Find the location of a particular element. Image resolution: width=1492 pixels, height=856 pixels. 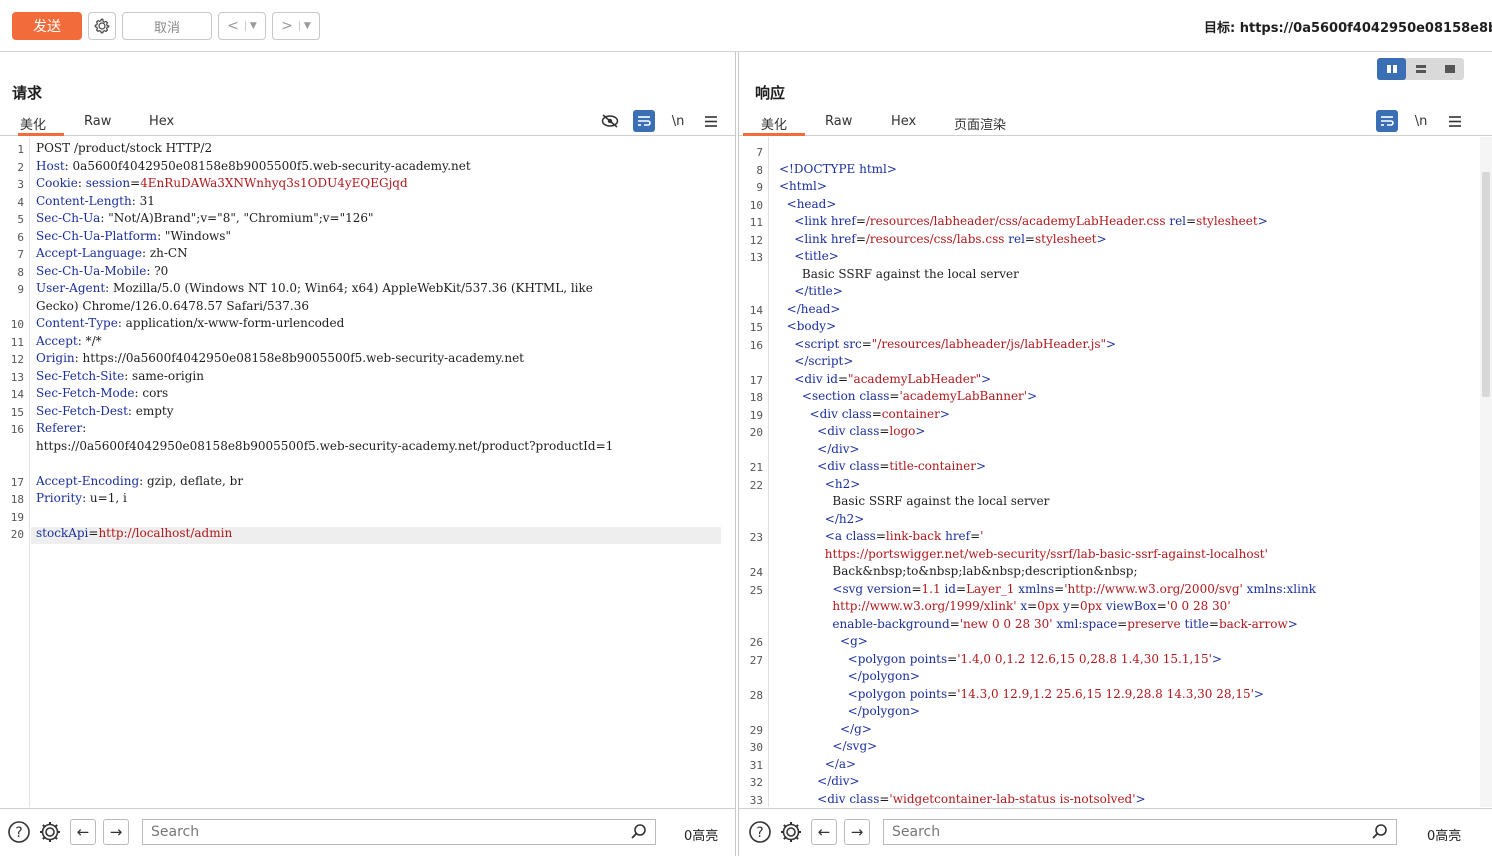

request-line: Priority: u=1, i is located at coordinates (81, 498).